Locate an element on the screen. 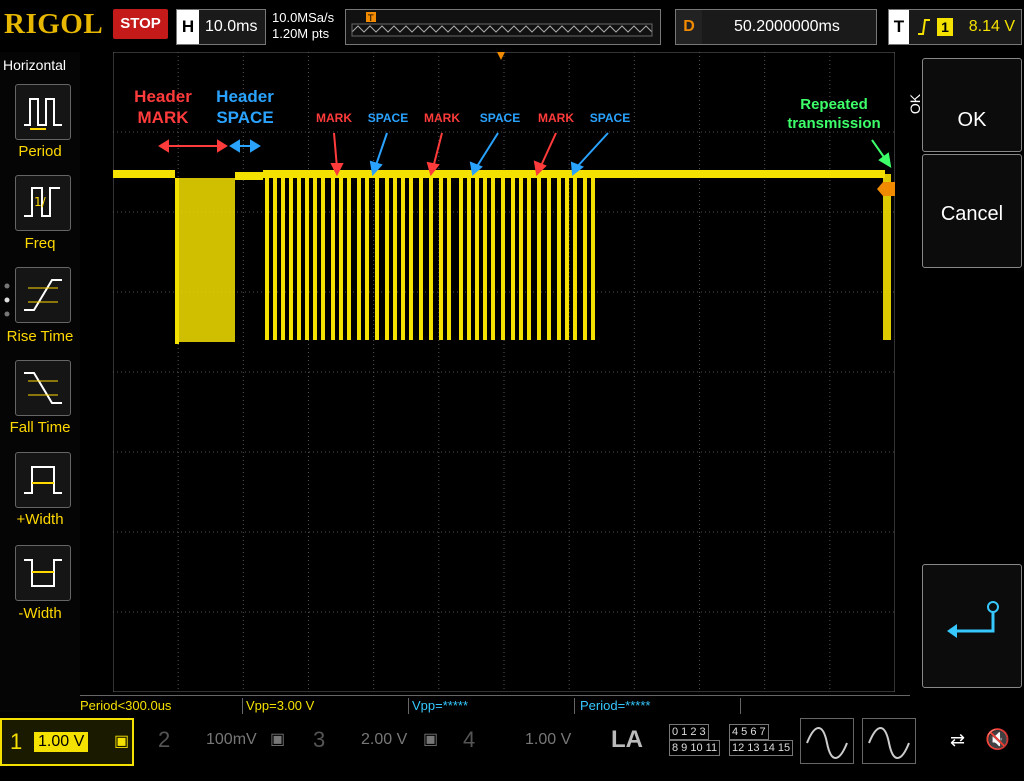  memory-waveform-overview: T is located at coordinates (503, 27).